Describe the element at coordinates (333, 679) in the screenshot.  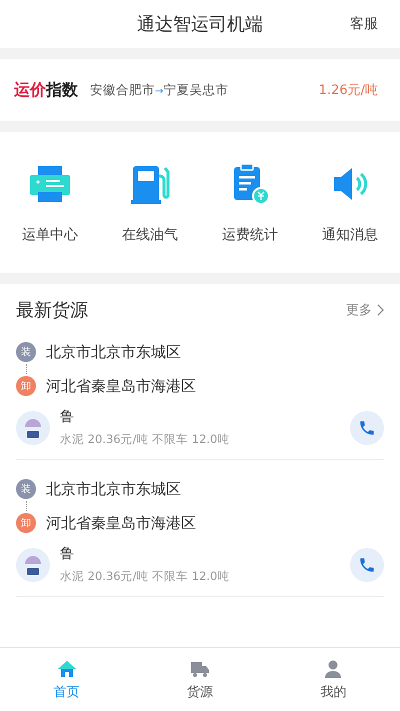
I see `tab-profile: 我的` at that location.